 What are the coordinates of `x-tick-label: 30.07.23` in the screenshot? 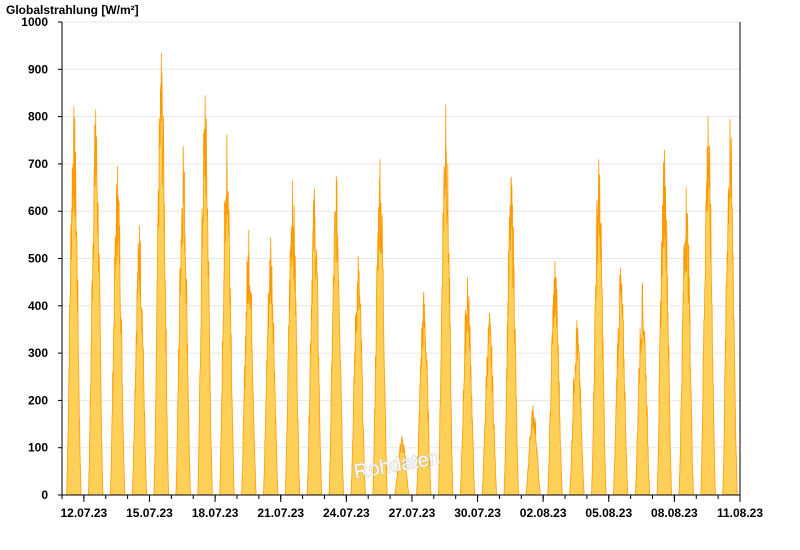 It's located at (477, 513).